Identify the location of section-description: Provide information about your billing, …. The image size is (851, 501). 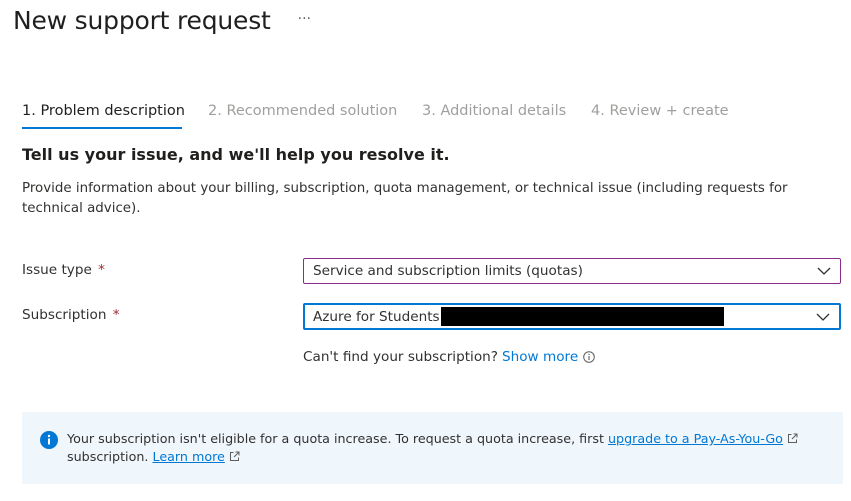
(405, 198).